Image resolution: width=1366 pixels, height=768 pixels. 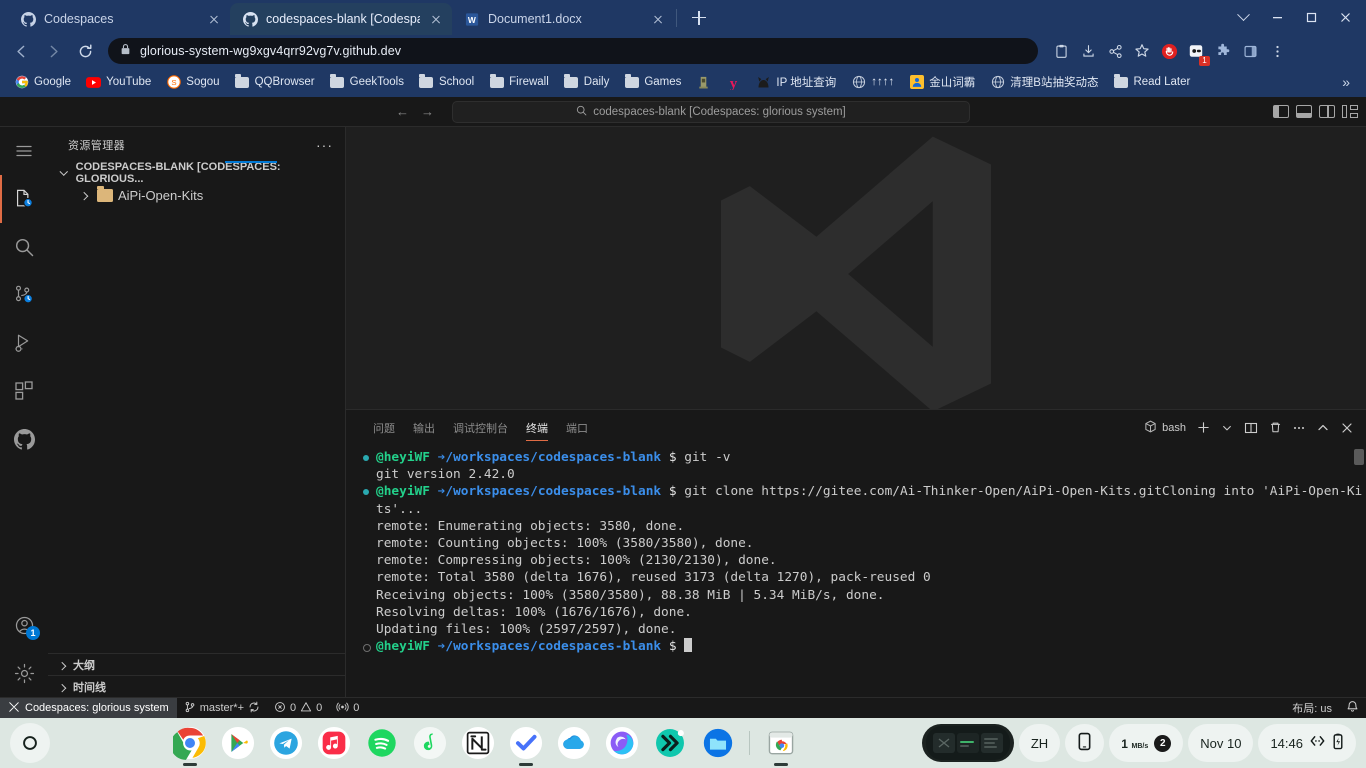 I want to click on tab-terminal: 终端, so click(x=537, y=427).